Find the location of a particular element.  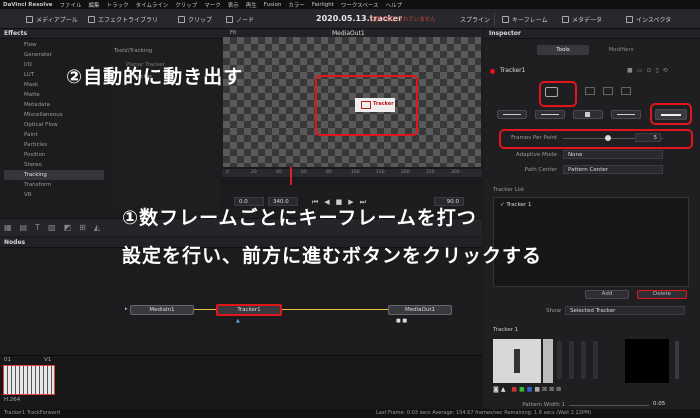

search-area-preview is located at coordinates (647, 361).